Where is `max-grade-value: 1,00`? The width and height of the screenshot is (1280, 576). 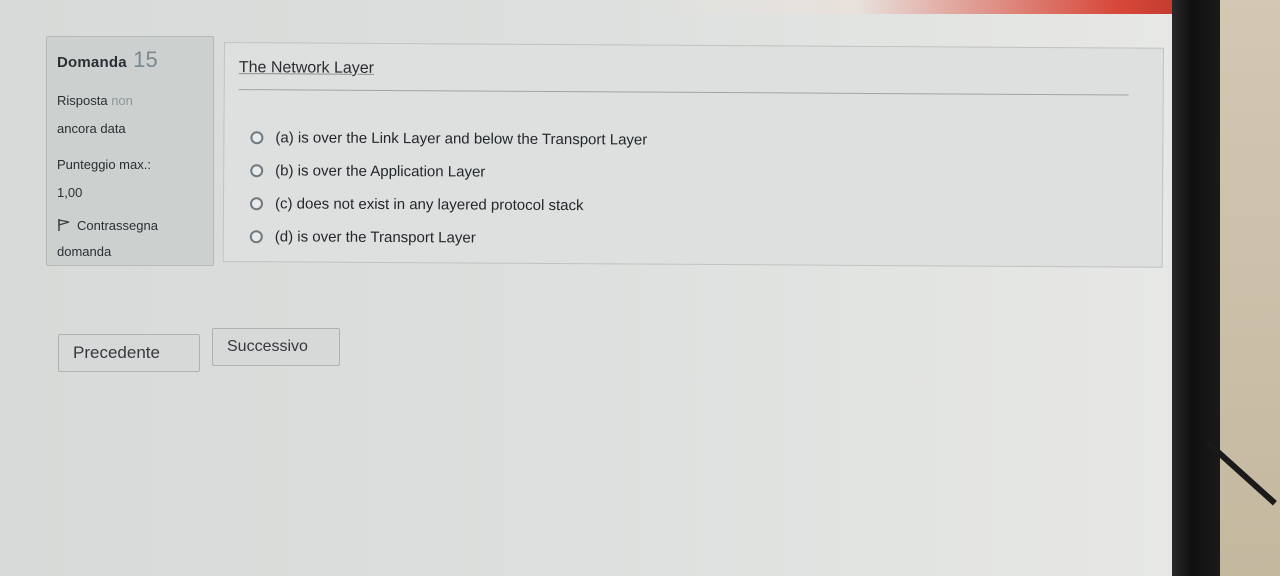
max-grade-value: 1,00 is located at coordinates (70, 192).